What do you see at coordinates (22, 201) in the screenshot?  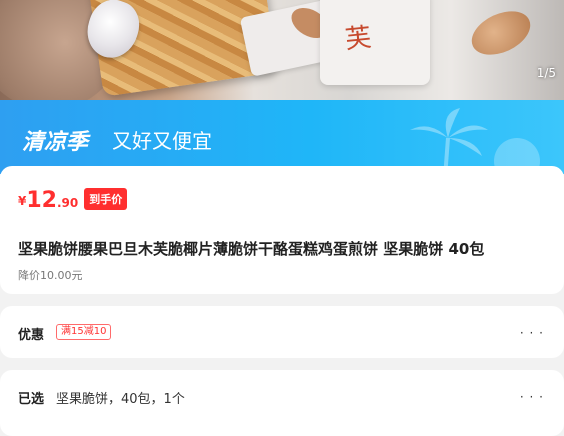 I see `currency-symbol: ¥` at bounding box center [22, 201].